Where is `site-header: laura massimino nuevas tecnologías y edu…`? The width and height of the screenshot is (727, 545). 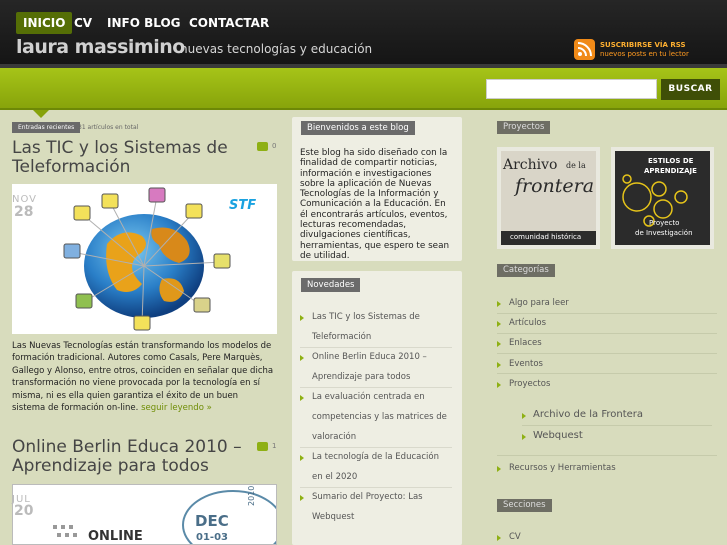 site-header: laura massimino nuevas tecnologías y edu… is located at coordinates (363, 34).